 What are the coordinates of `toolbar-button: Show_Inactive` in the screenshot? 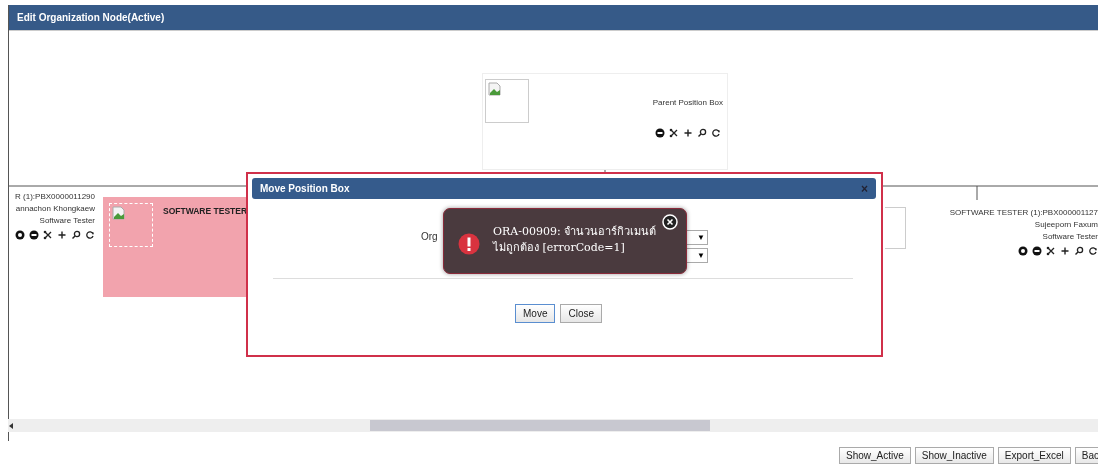 It's located at (954, 455).